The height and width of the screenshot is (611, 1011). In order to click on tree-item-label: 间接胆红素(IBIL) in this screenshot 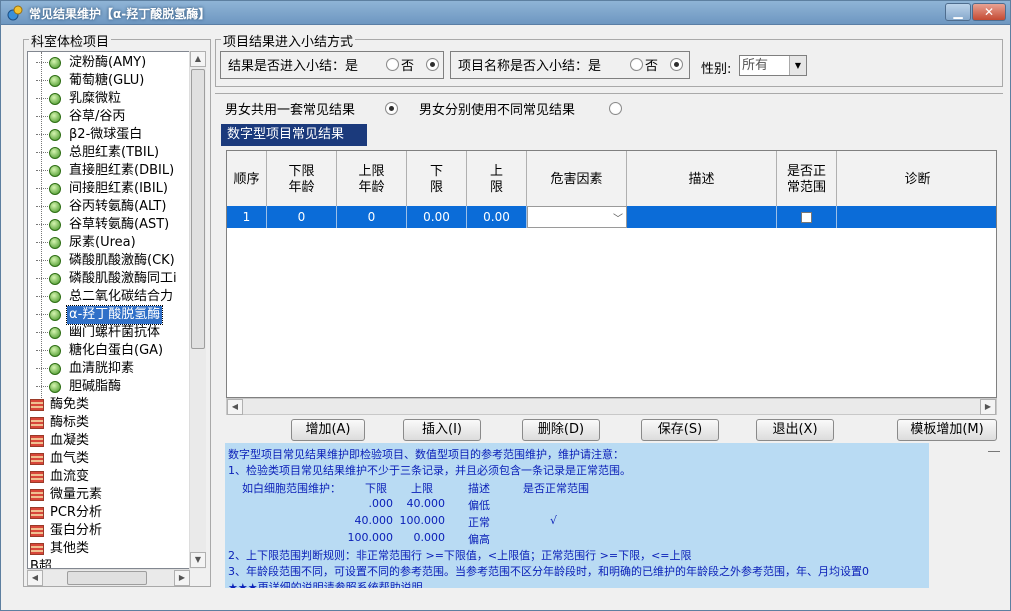, I will do `click(118, 188)`.